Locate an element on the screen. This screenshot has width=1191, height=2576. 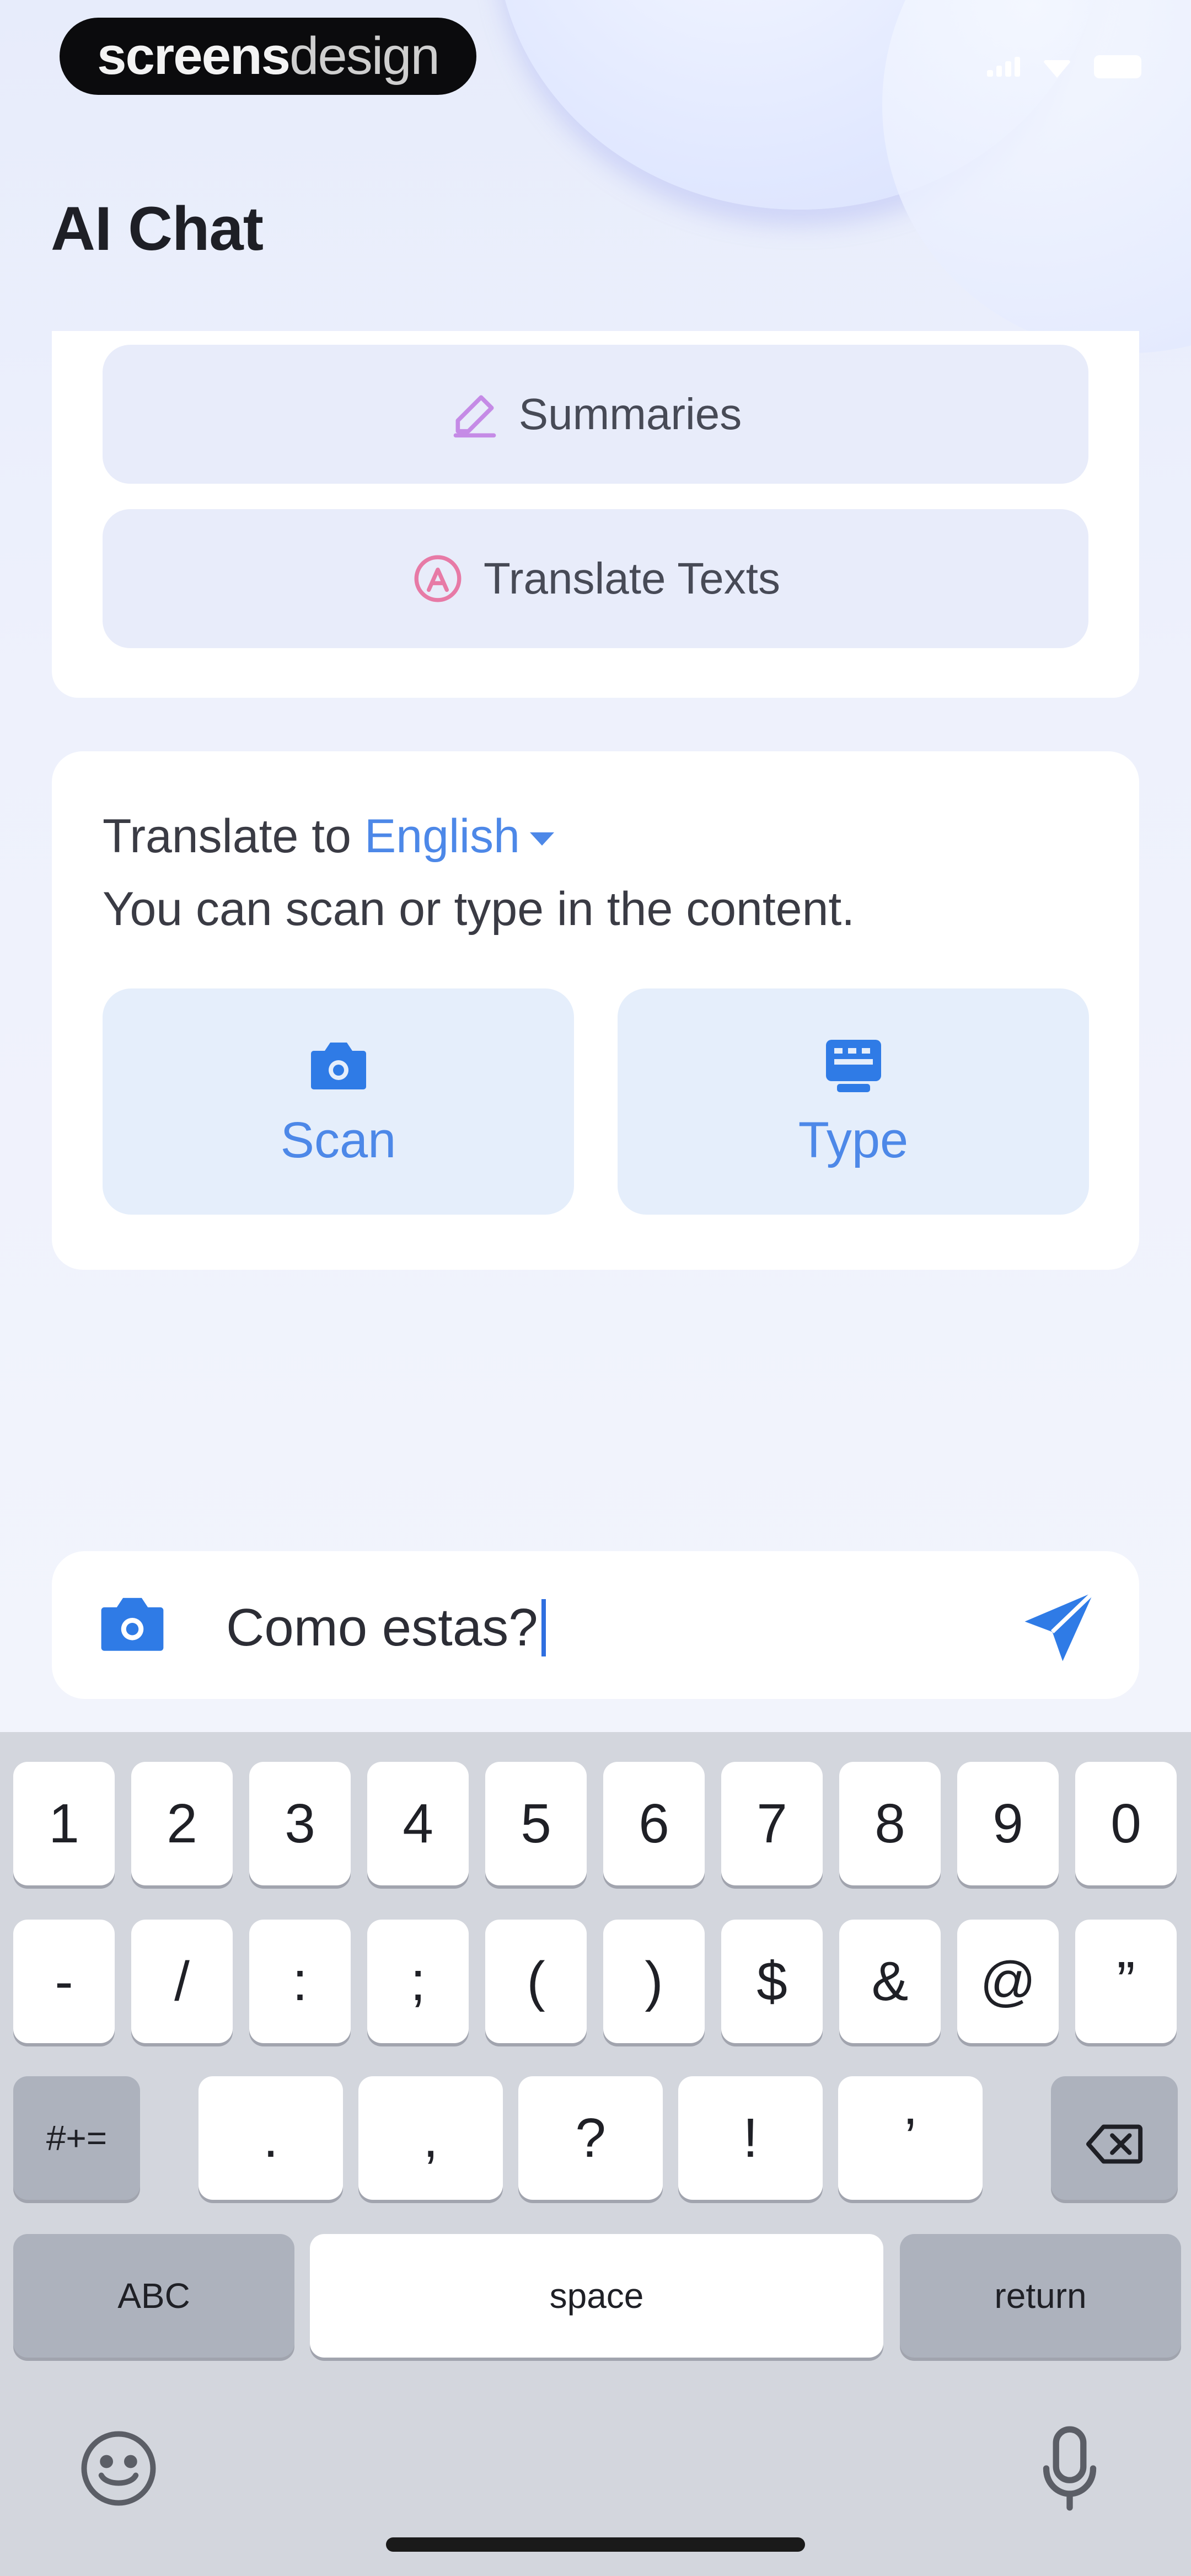
key: 1 is located at coordinates (64, 1823).